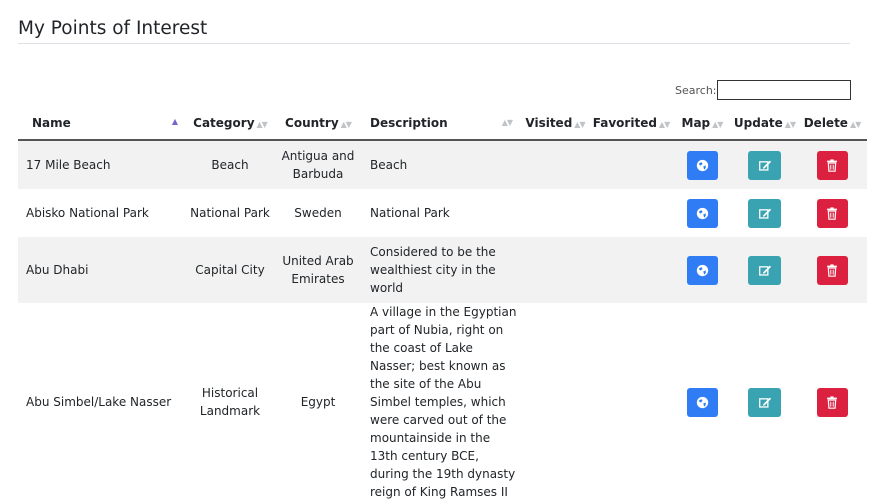 The height and width of the screenshot is (501, 880). Describe the element at coordinates (696, 90) in the screenshot. I see `search-label: Search:` at that location.